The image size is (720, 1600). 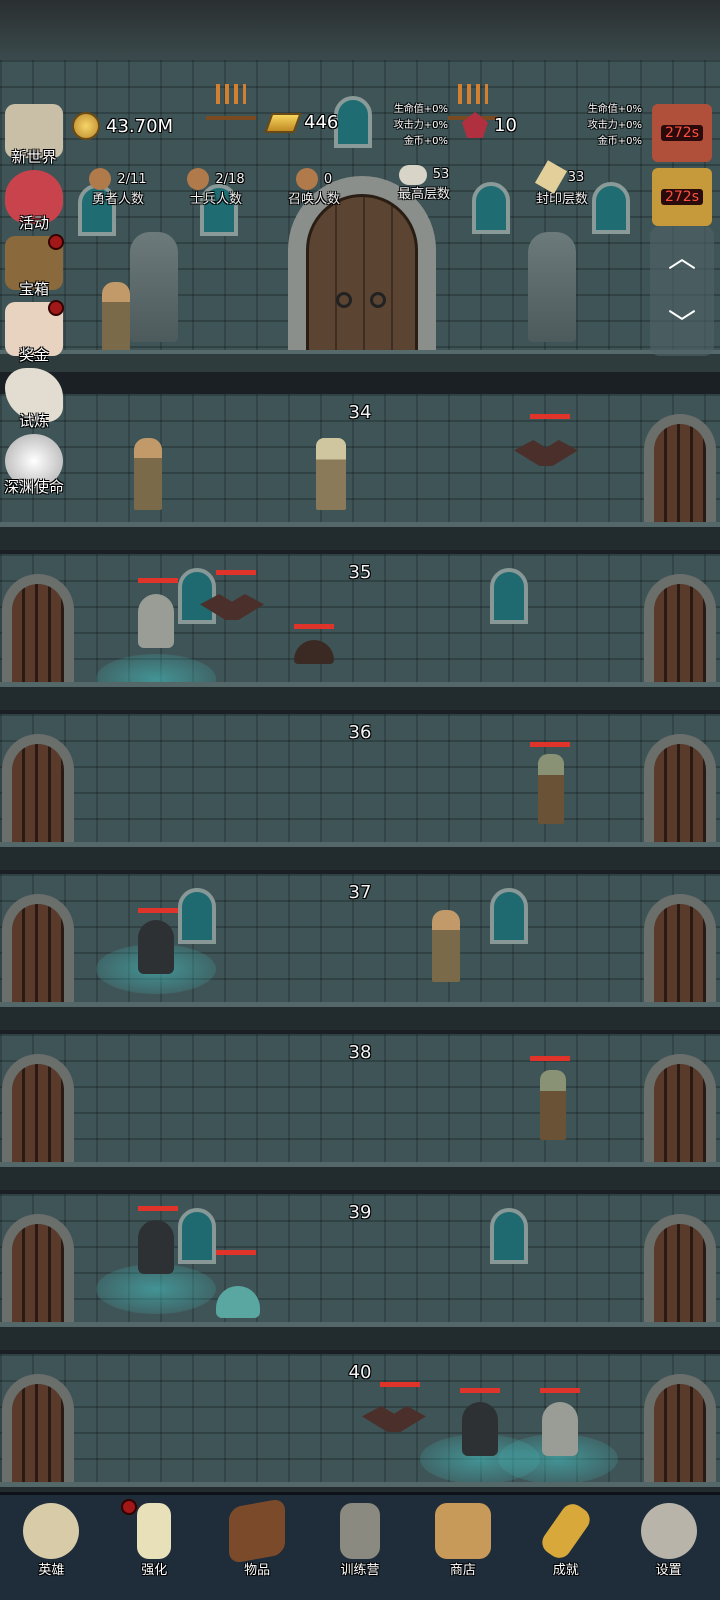 I want to click on nav-training: 训练营, so click(x=360, y=1547).